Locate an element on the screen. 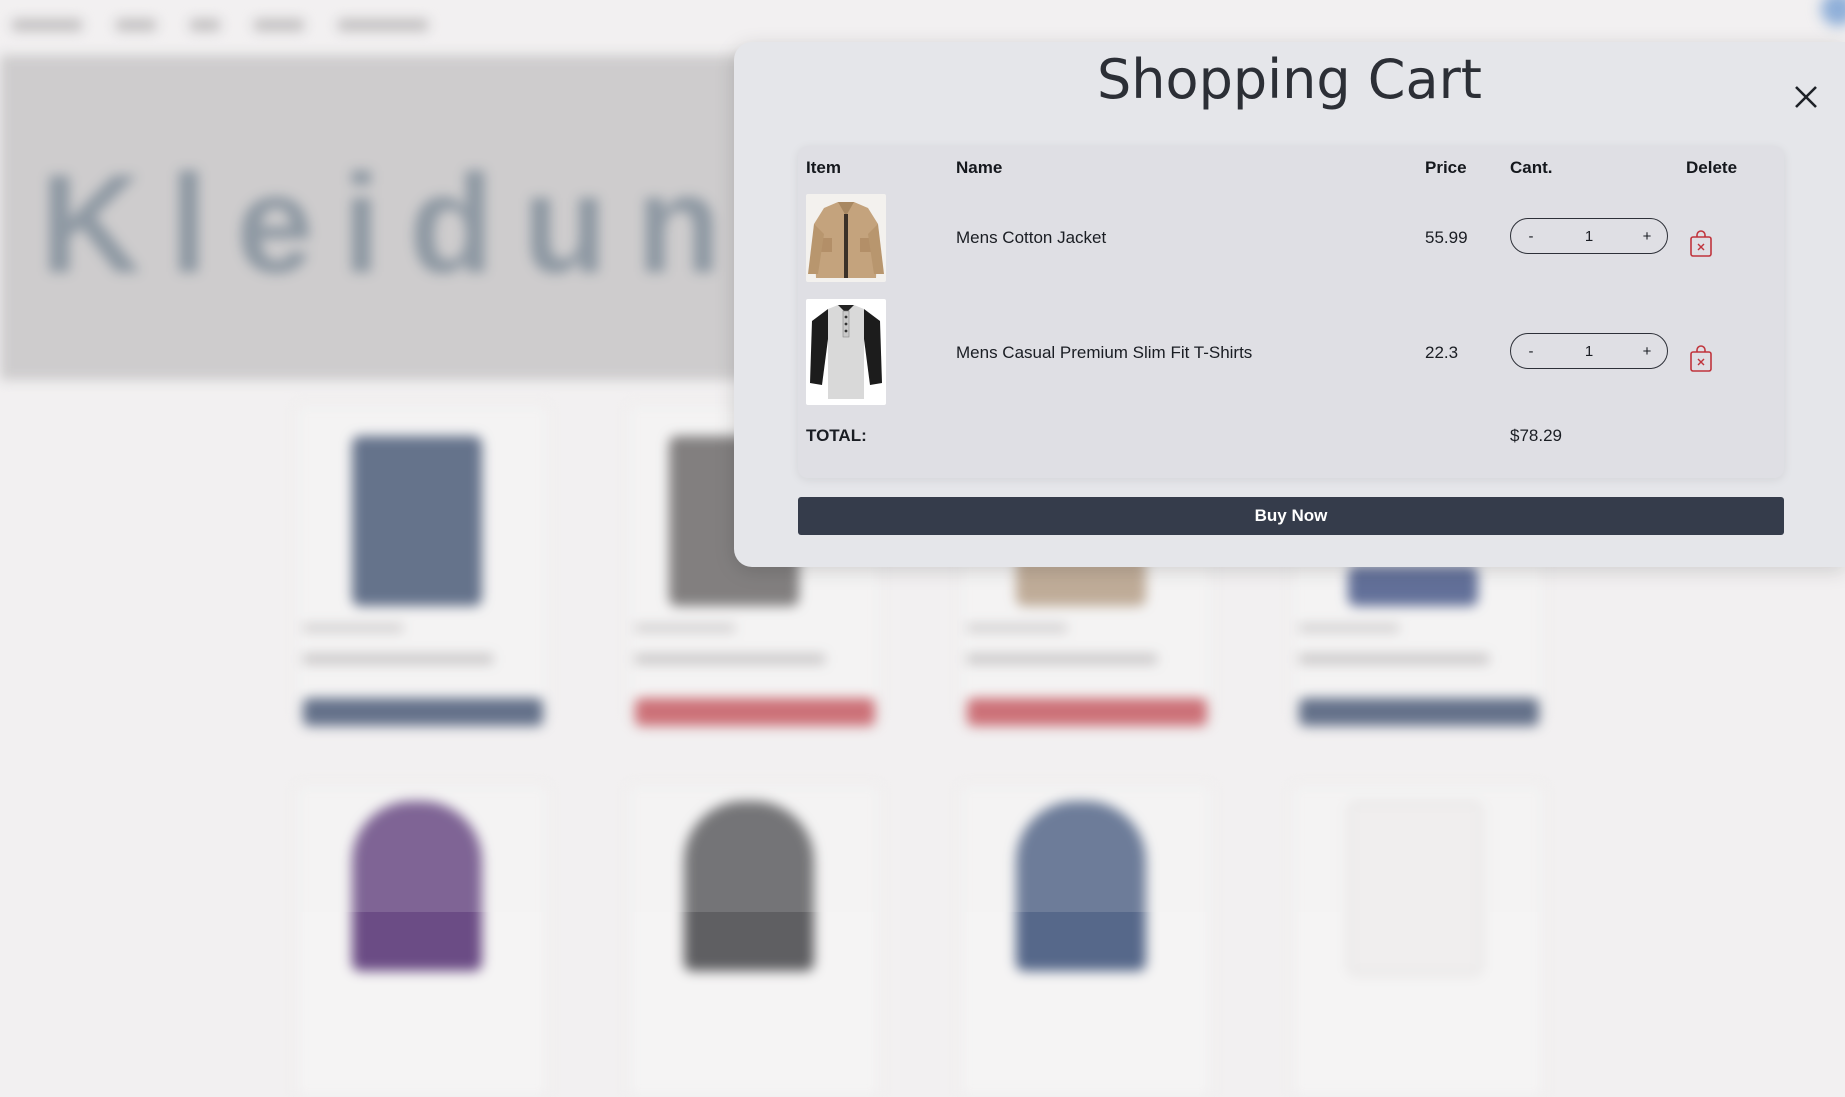 Image resolution: width=1845 pixels, height=1097 pixels. column-header-delete: Delete is located at coordinates (1712, 167).